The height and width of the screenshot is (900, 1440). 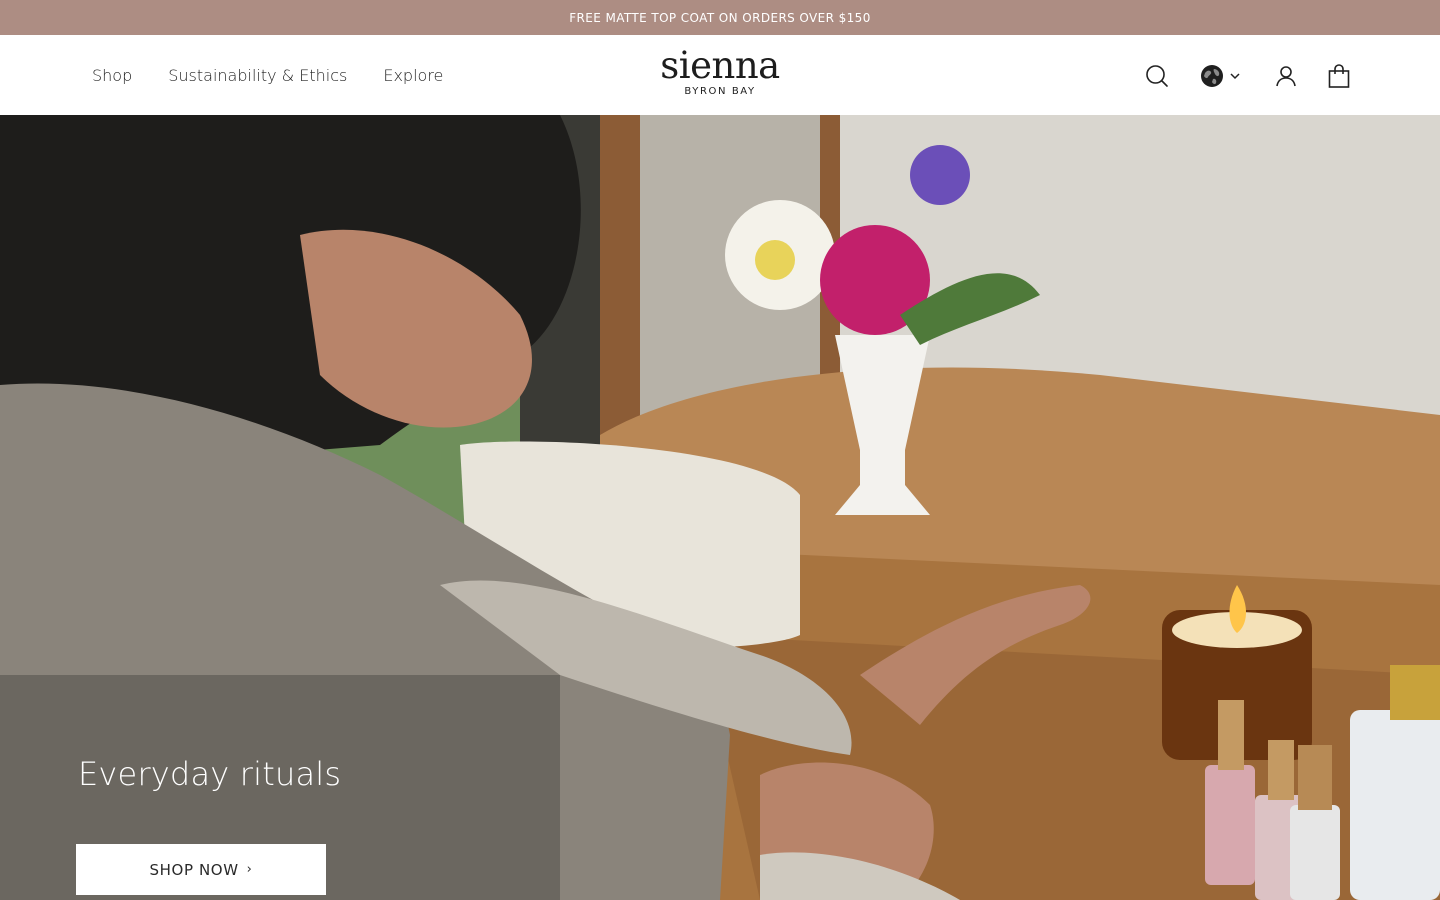 I want to click on account-button, so click(x=1286, y=76).